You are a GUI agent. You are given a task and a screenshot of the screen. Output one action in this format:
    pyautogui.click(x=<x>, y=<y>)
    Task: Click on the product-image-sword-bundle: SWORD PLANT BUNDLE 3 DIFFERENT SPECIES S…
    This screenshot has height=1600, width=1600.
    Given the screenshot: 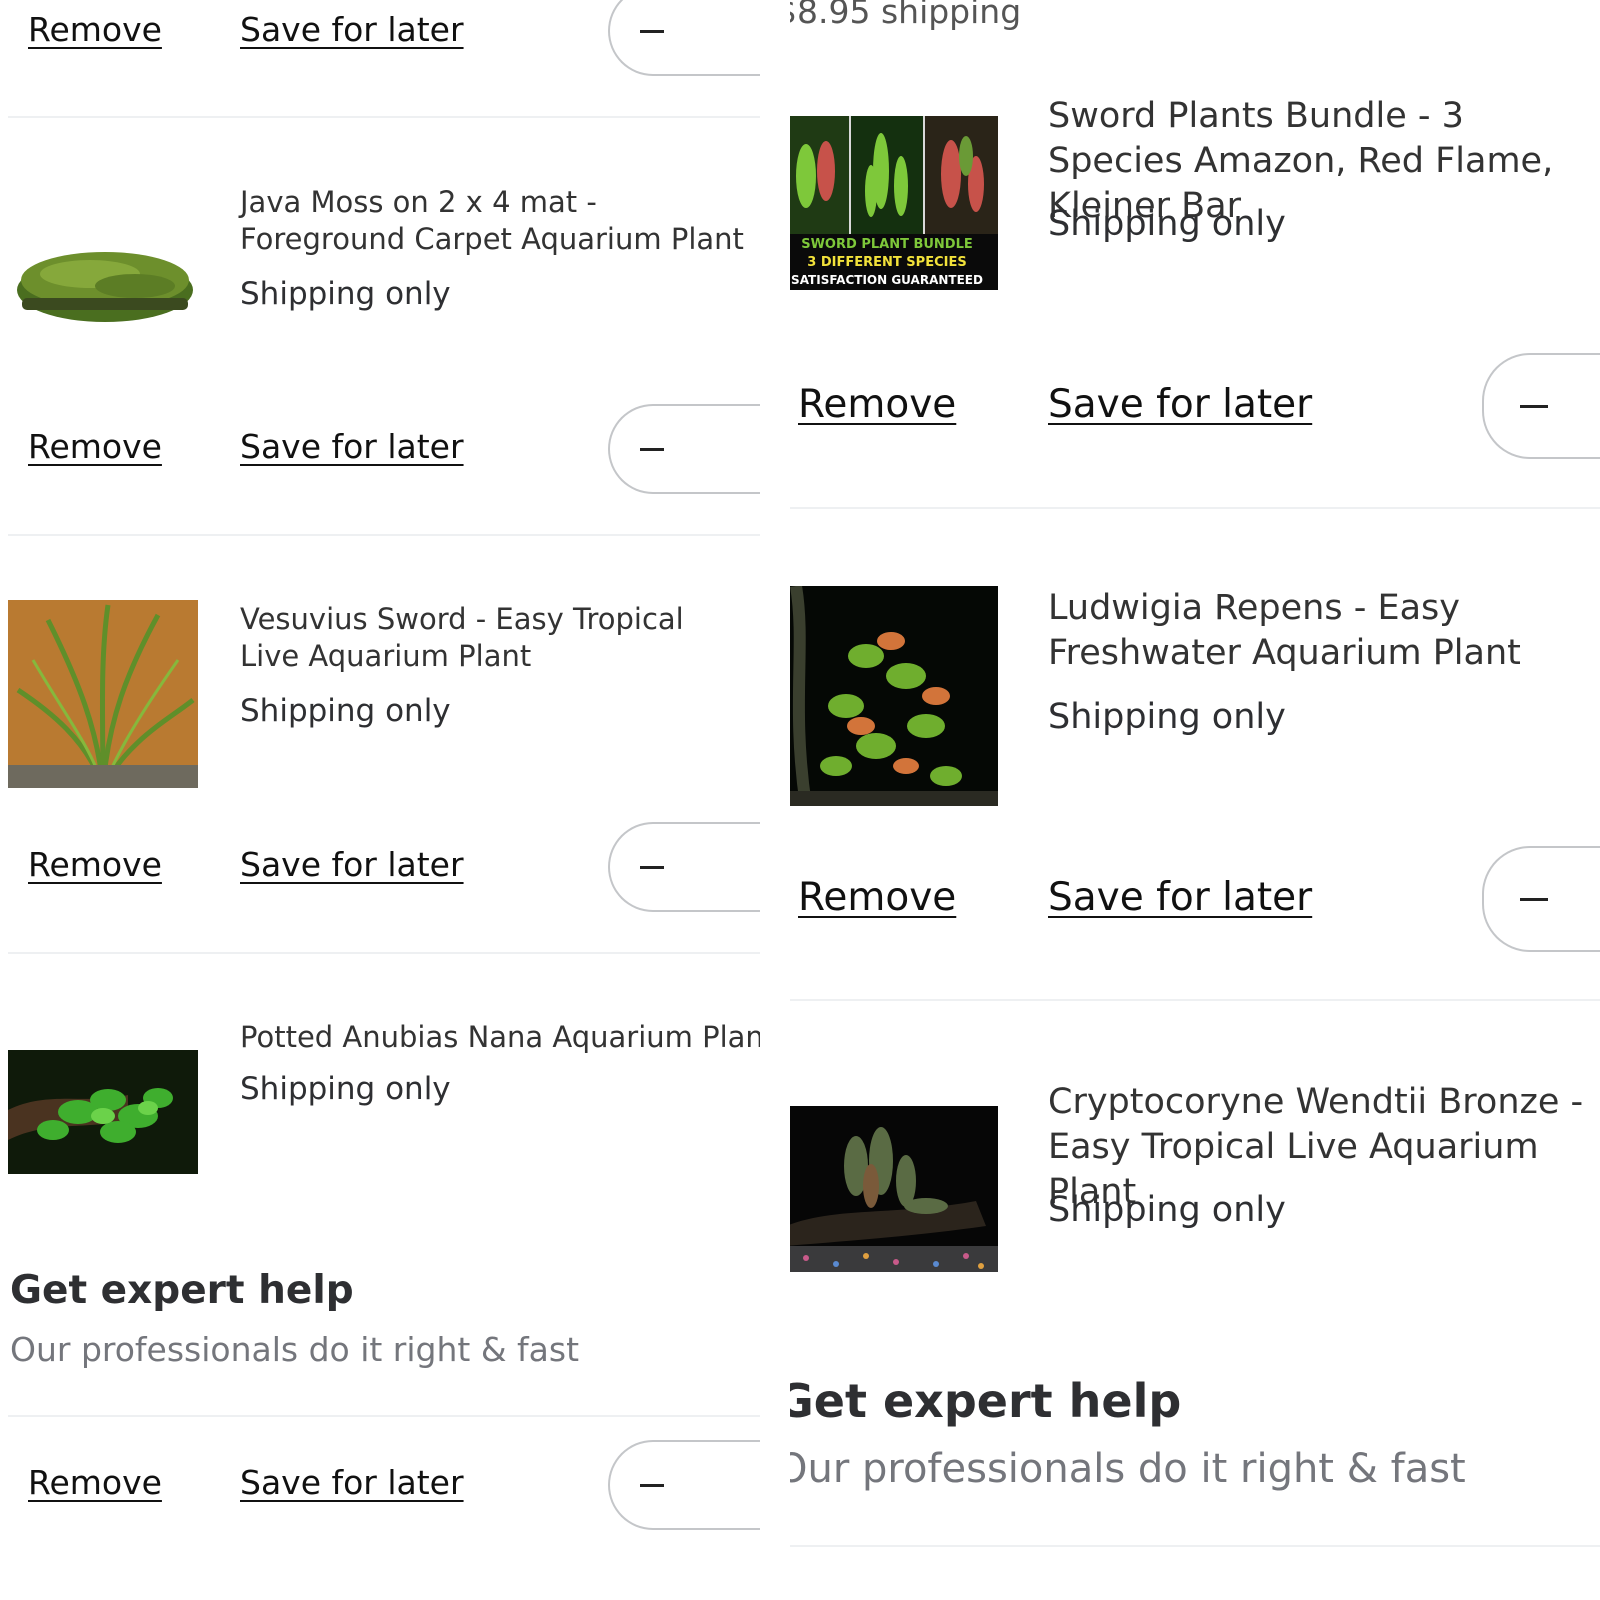 What is the action you would take?
    pyautogui.click(x=894, y=203)
    